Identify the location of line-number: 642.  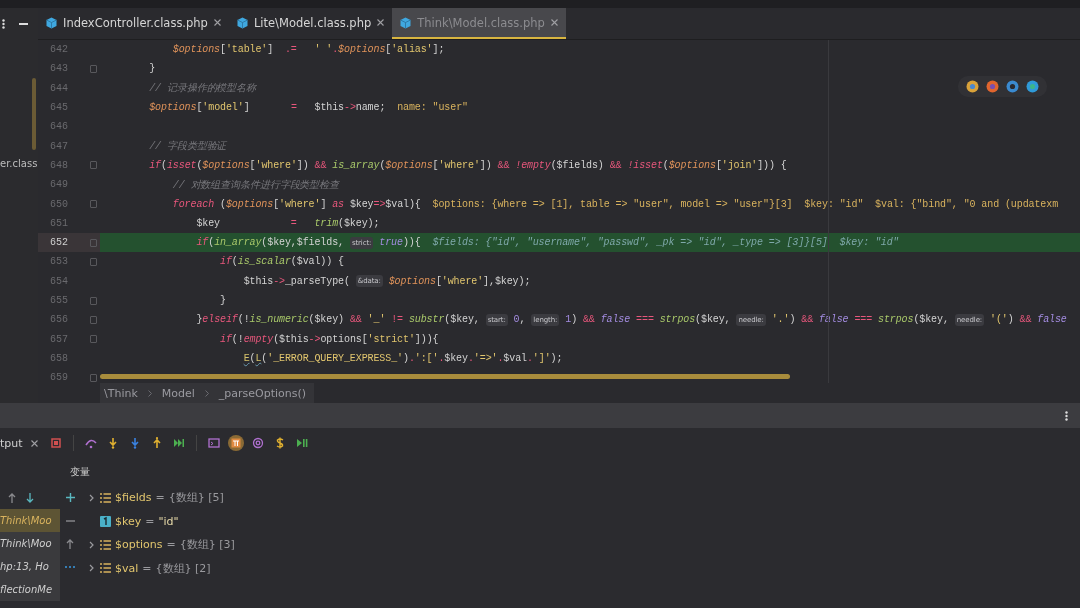
(58, 50).